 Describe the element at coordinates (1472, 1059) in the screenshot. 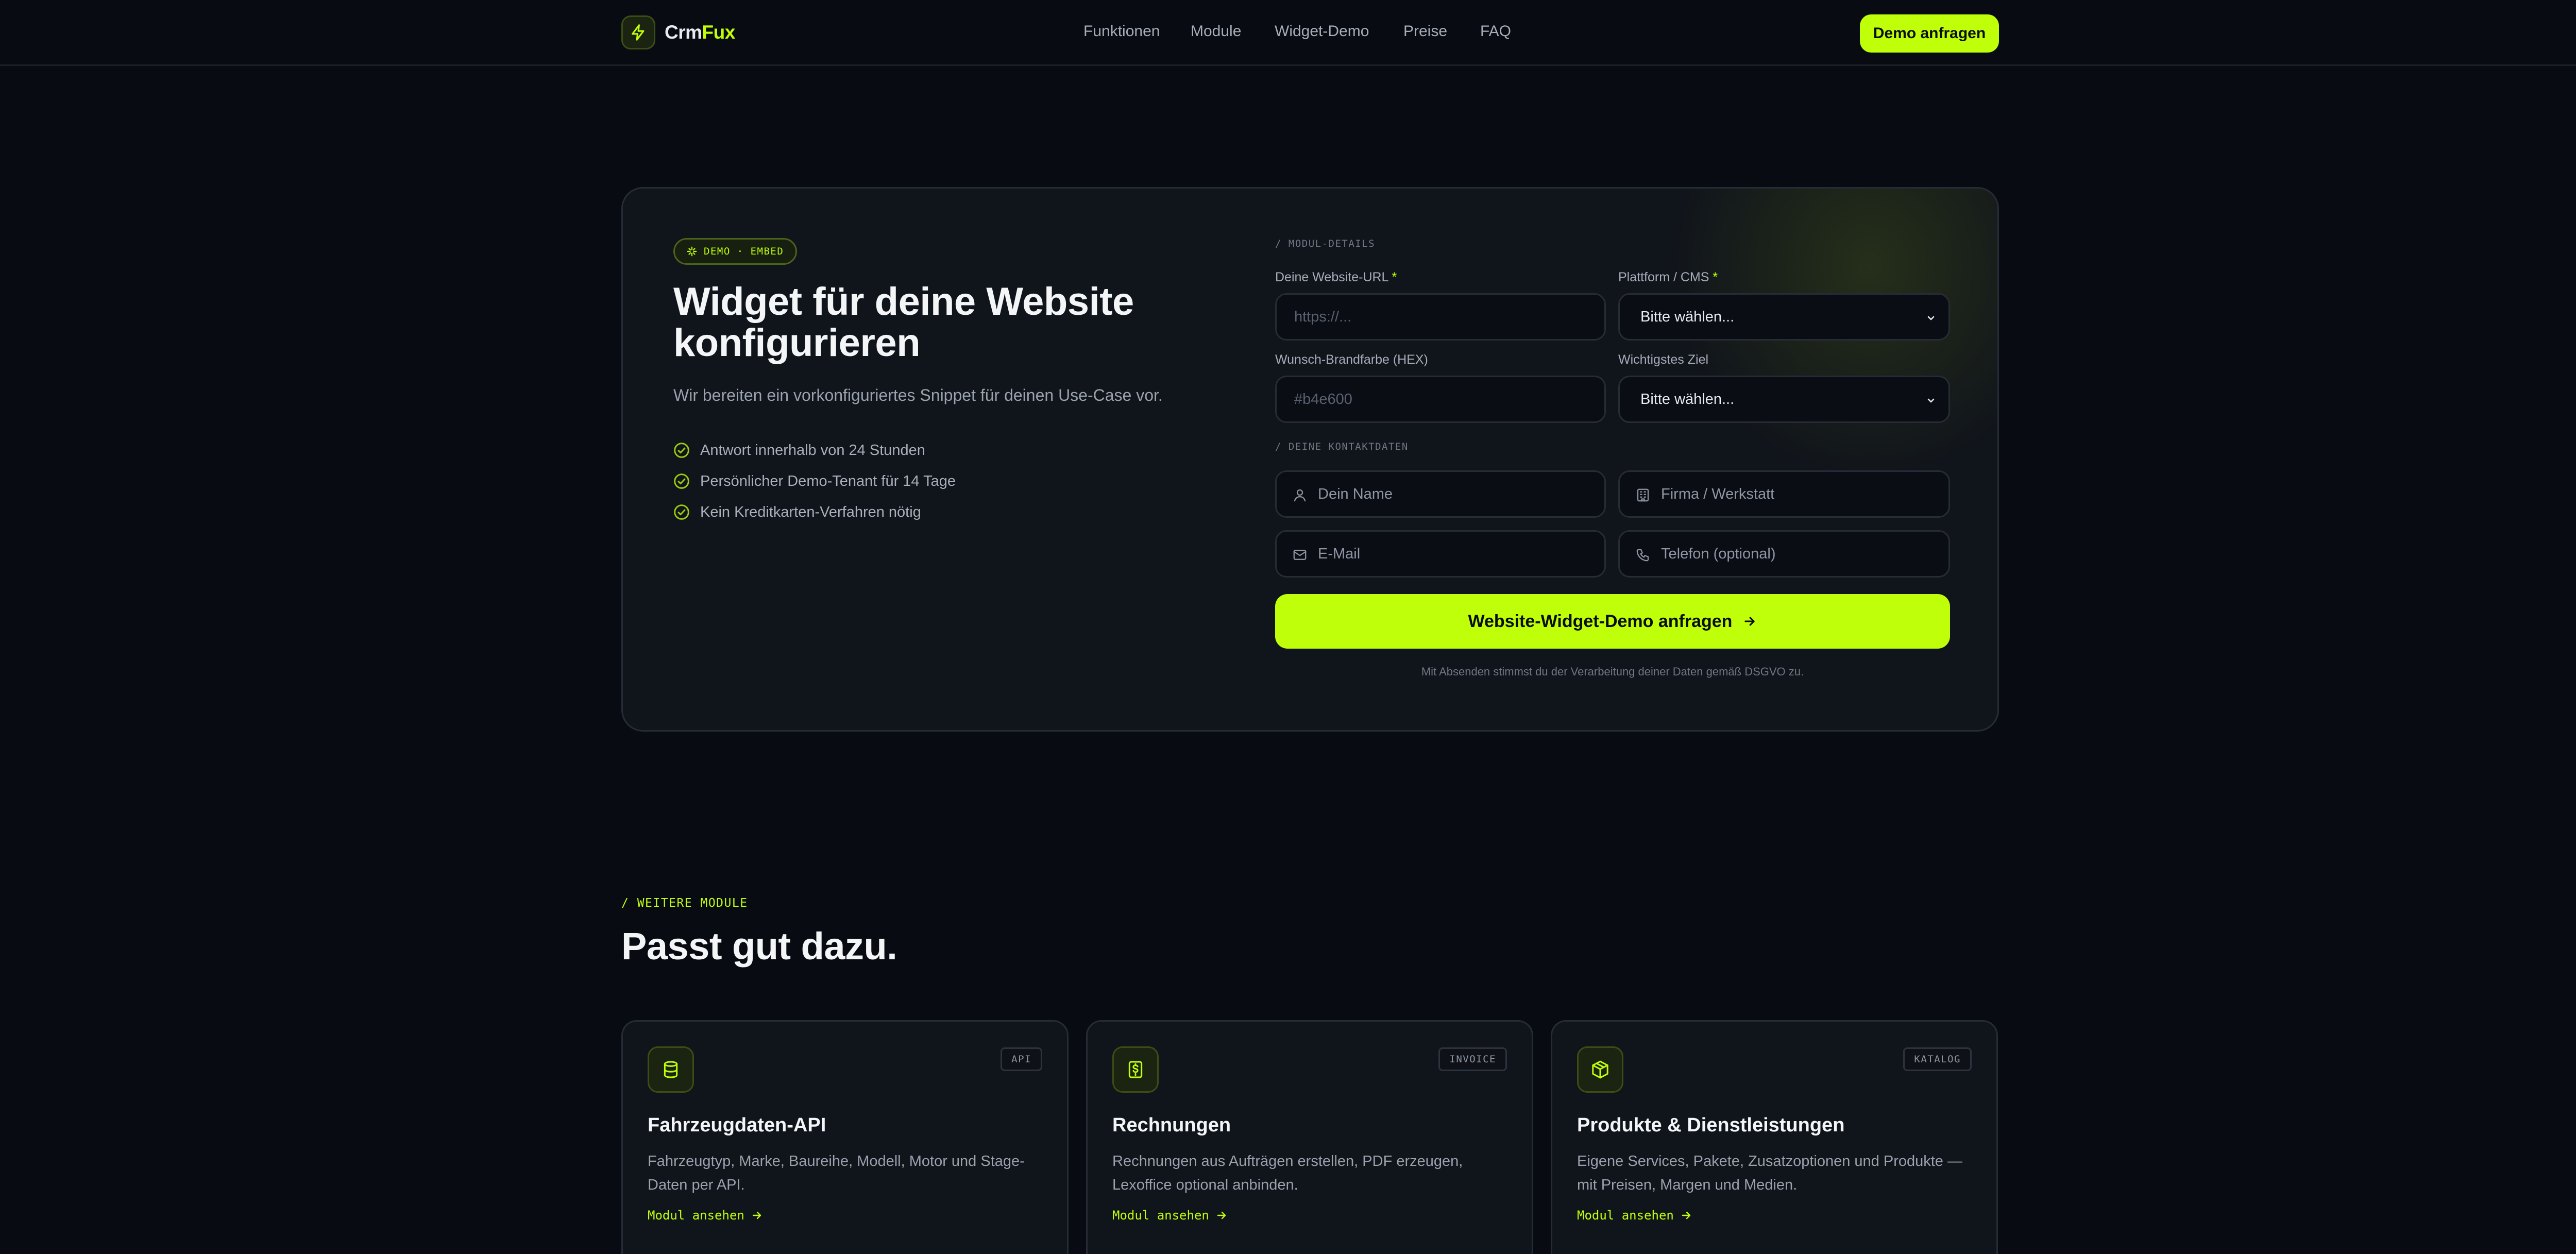

I see `module-tag: INVOICE` at that location.